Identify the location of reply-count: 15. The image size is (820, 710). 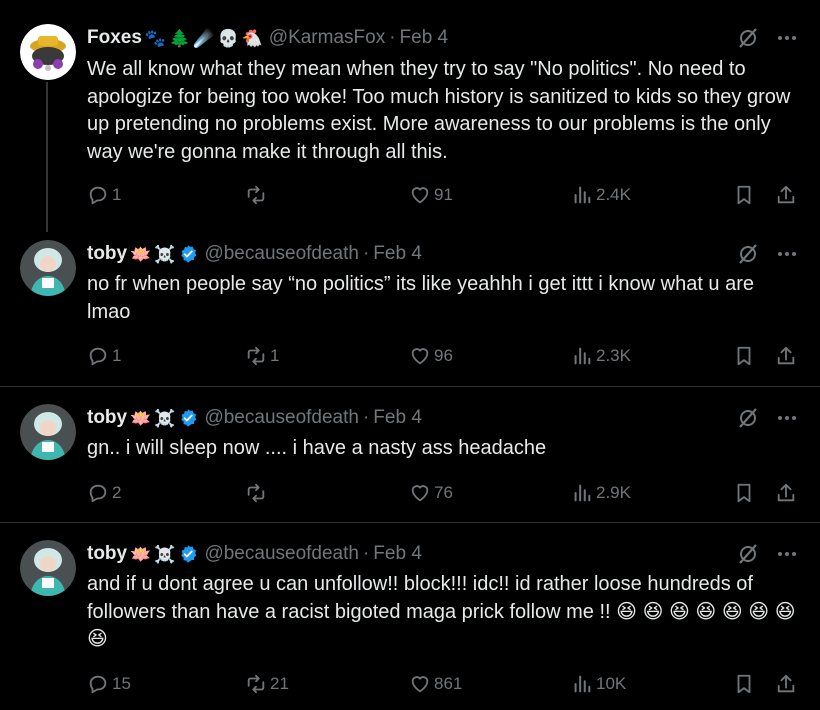
(121, 683).